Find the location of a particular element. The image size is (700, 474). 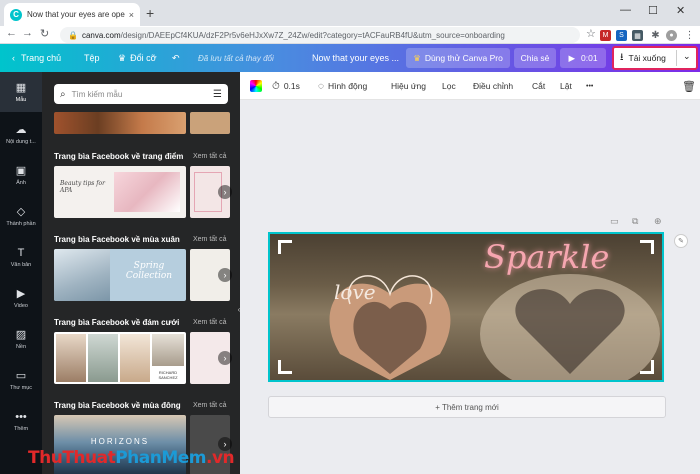

new-tab-icon: + is located at coordinates (150, 13).